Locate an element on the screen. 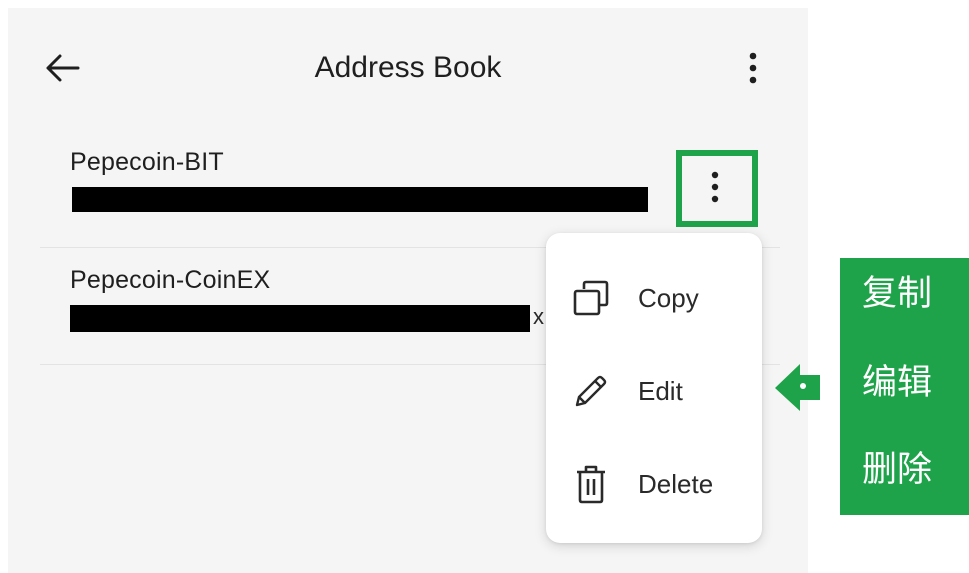 Image resolution: width=969 pixels, height=573 pixels. menu-item-label: Edit is located at coordinates (660, 390).